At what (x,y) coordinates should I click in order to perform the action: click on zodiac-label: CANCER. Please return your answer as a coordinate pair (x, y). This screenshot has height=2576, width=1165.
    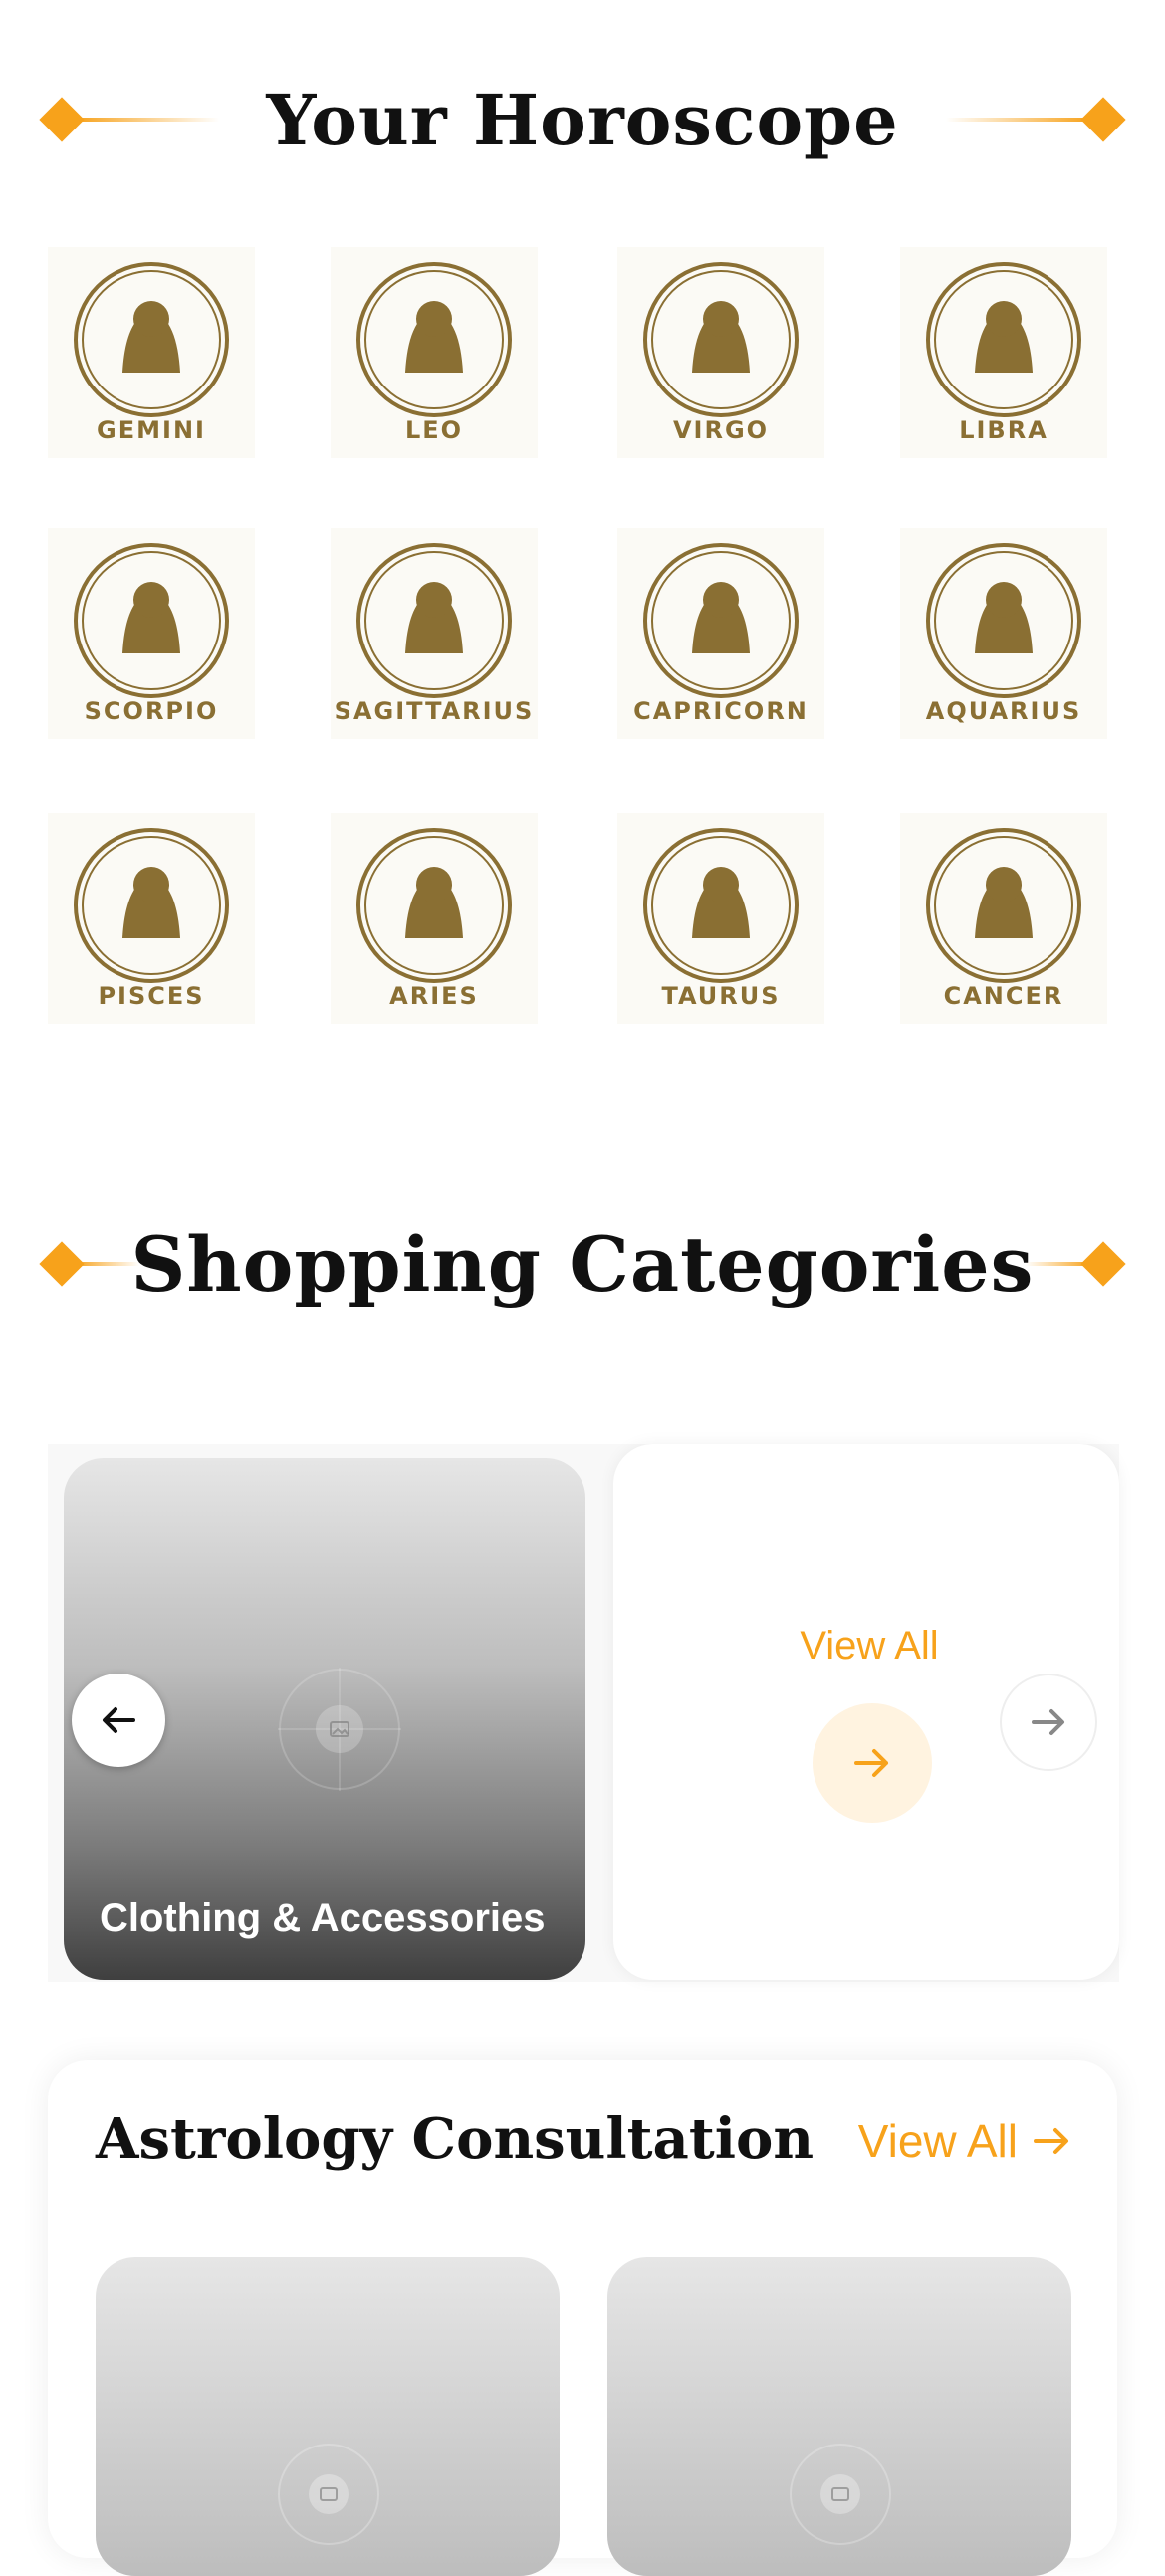
    Looking at the image, I should click on (1003, 996).